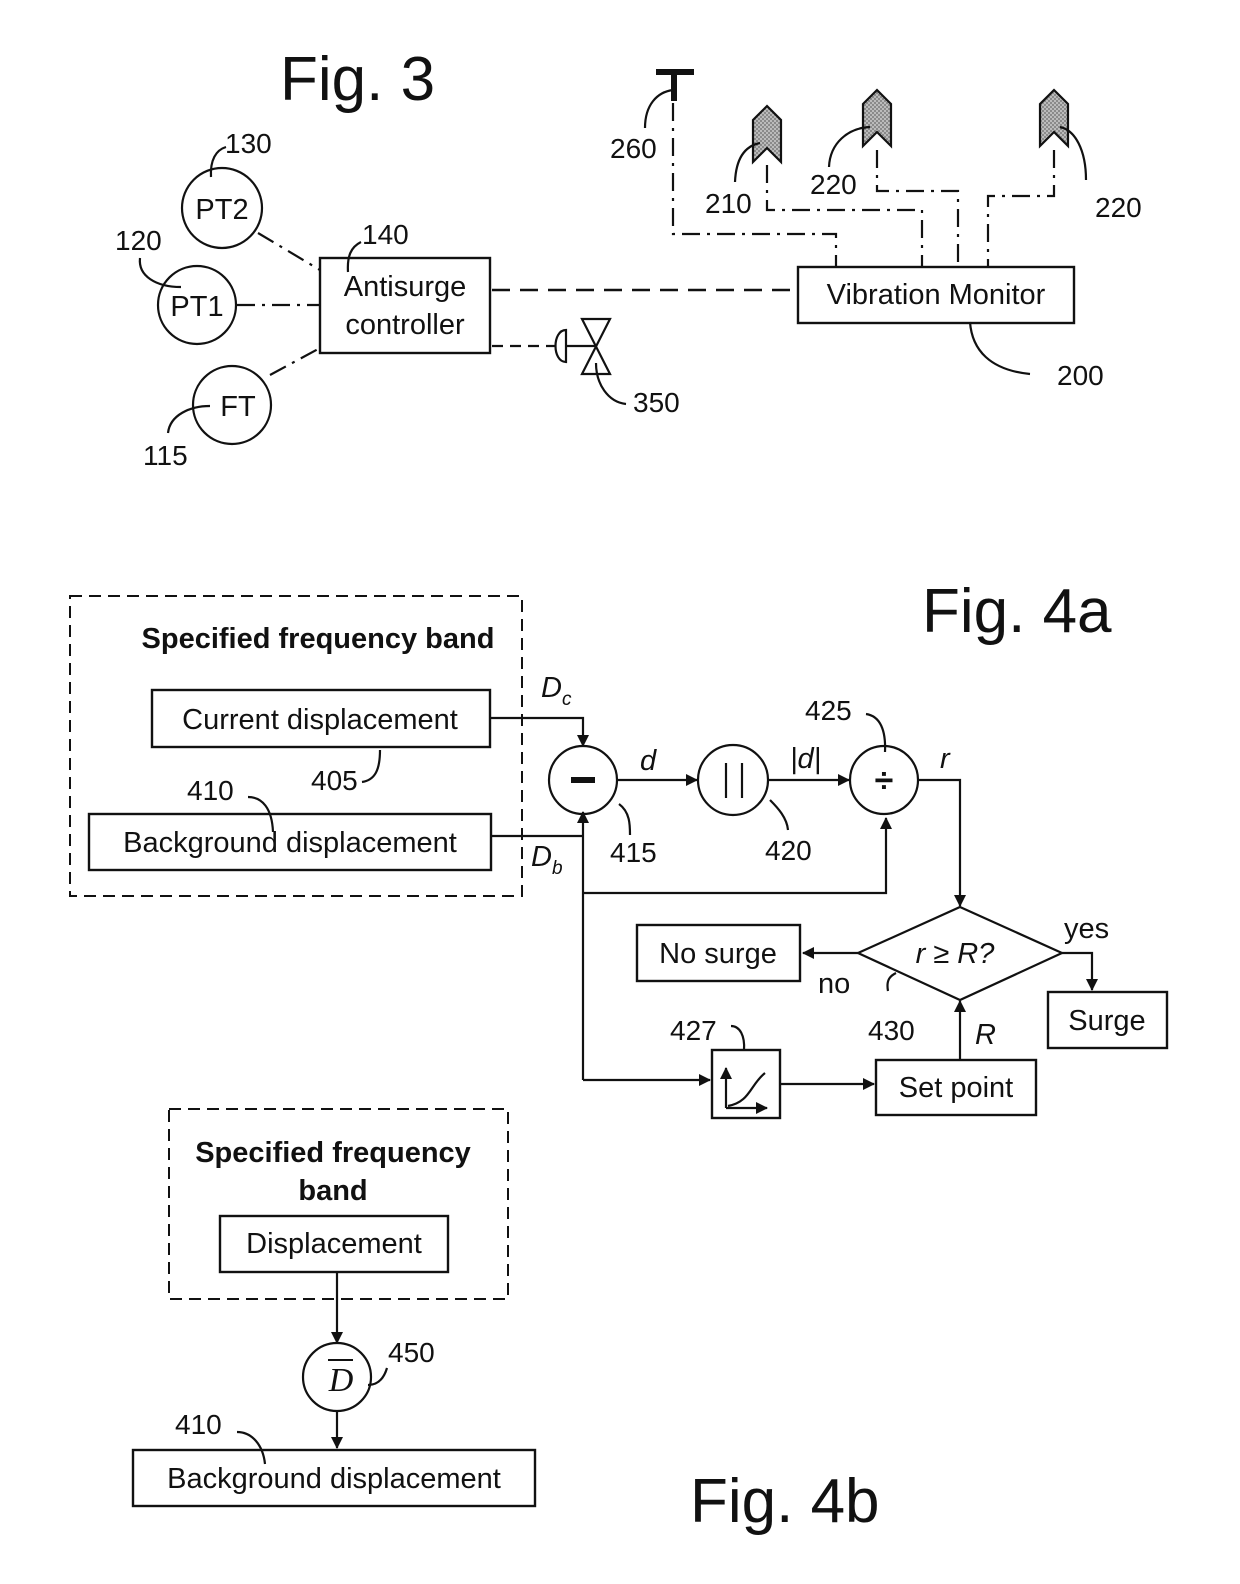 The width and height of the screenshot is (1240, 1584). I want to click on displacement-block: Displacement, so click(334, 1244).